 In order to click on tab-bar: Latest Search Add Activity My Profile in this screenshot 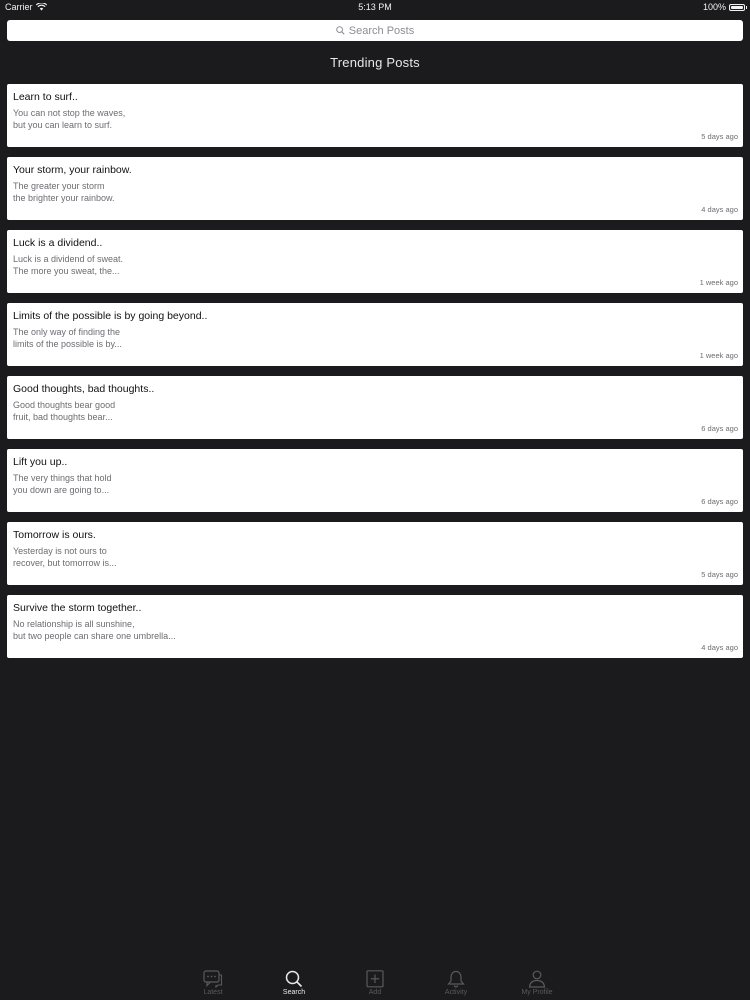, I will do `click(375, 983)`.